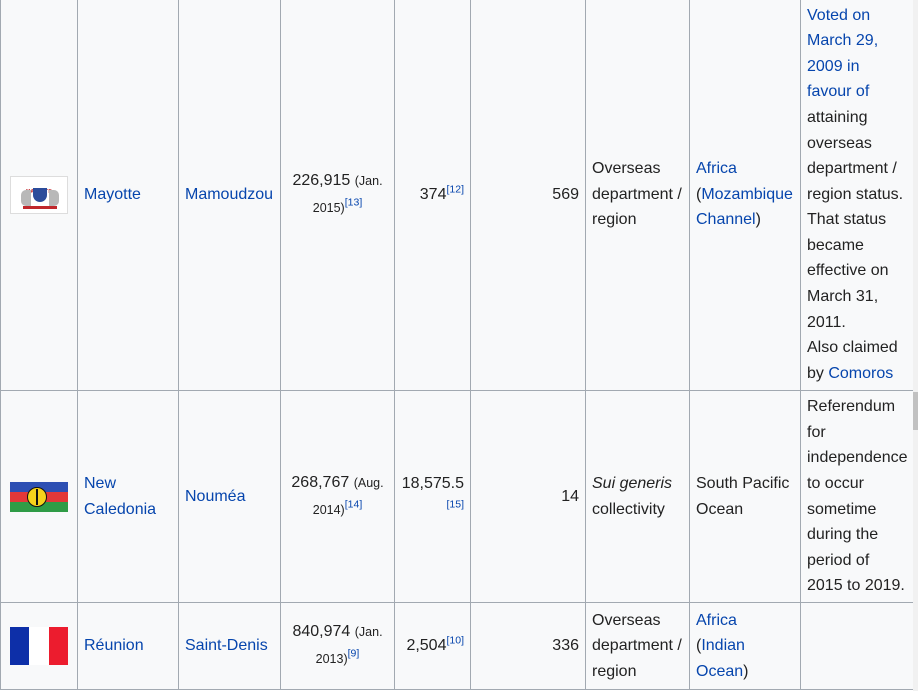 This screenshot has height=691, width=918. Describe the element at coordinates (432, 496) in the screenshot. I see `area-cell: 18,575.5 [15]` at that location.